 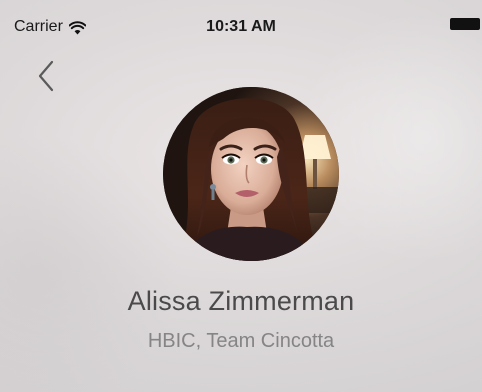 I want to click on status-bar: Carrier 10:31 AM, so click(x=241, y=20).